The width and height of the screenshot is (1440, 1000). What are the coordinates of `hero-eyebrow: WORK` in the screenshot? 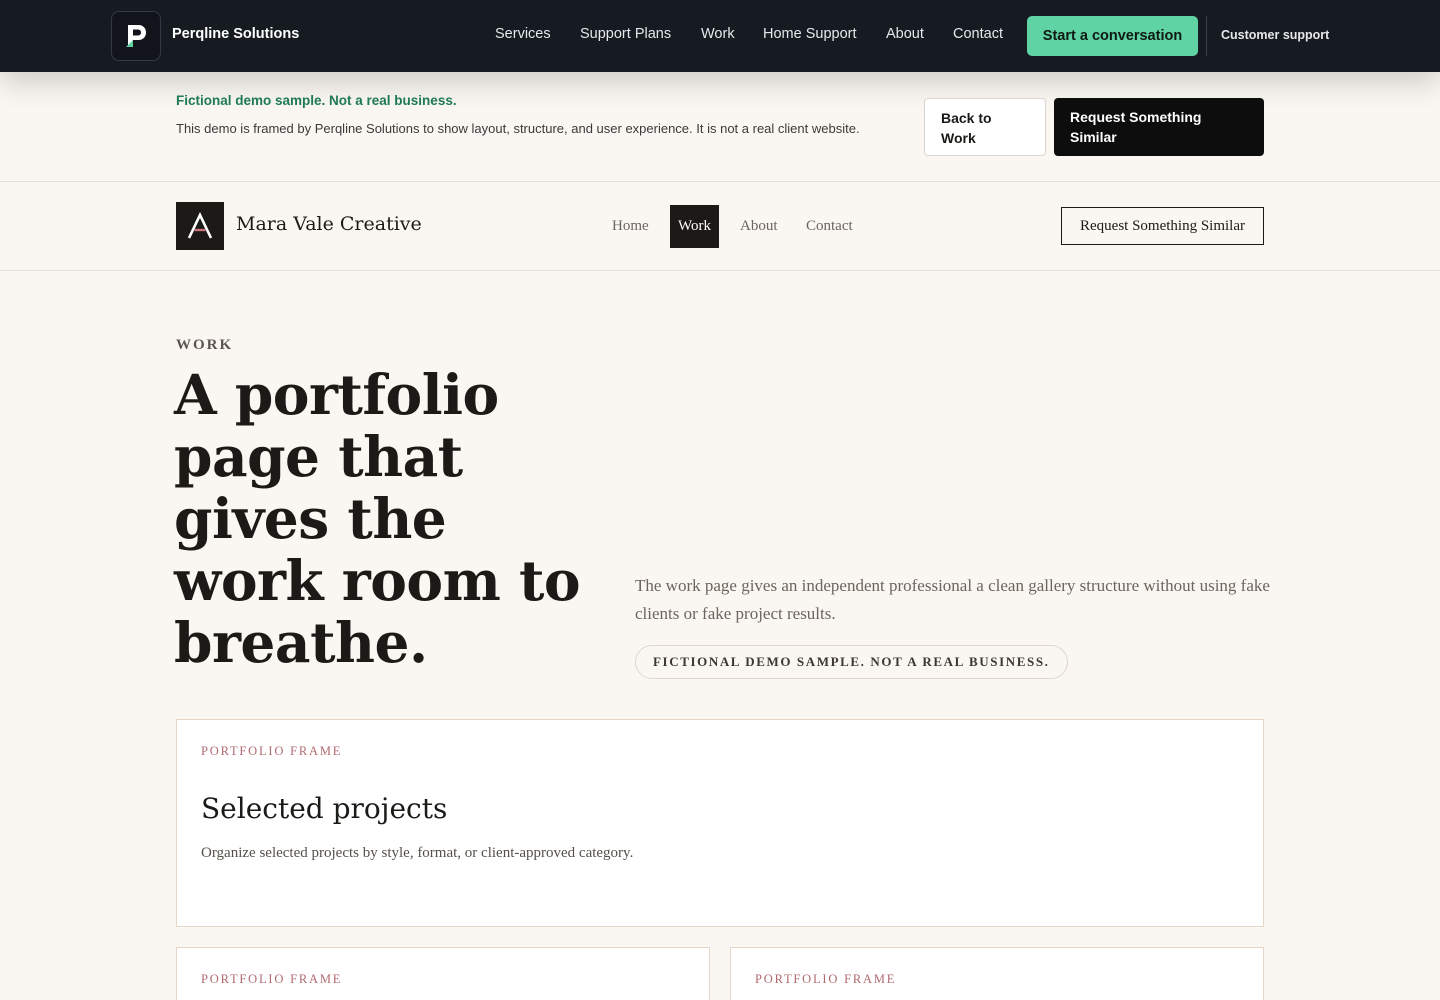 It's located at (205, 345).